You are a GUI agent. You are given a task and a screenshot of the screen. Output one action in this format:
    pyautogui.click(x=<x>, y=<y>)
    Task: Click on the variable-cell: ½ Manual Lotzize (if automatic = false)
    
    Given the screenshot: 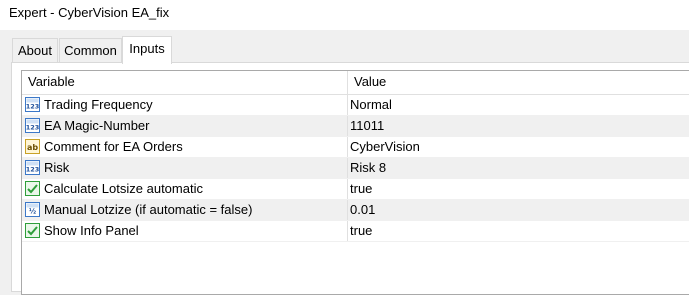 What is the action you would take?
    pyautogui.click(x=185, y=210)
    